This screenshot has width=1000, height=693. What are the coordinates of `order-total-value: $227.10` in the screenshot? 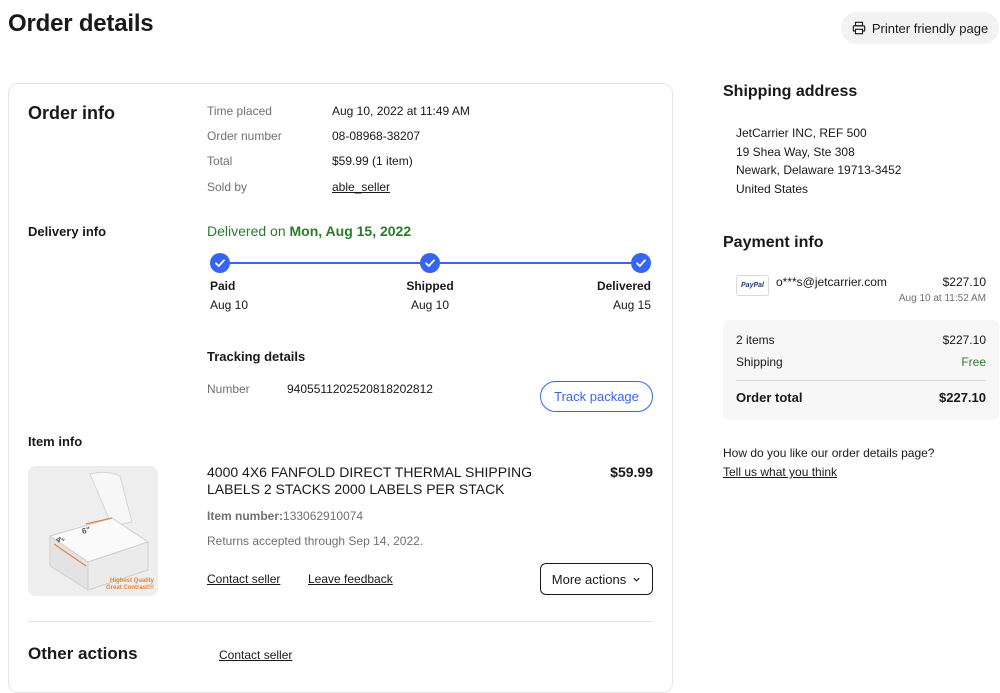 It's located at (962, 397).